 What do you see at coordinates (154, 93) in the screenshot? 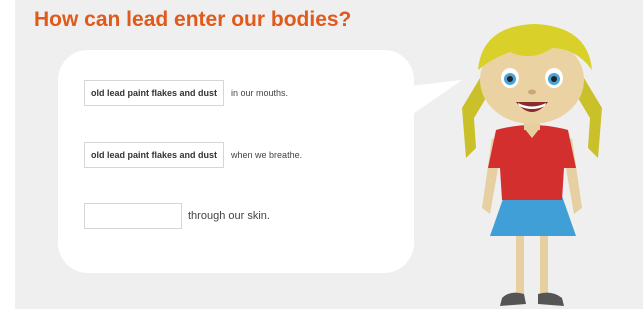
I see `answer-drop-zone-1: old lead paint flakes and dust` at bounding box center [154, 93].